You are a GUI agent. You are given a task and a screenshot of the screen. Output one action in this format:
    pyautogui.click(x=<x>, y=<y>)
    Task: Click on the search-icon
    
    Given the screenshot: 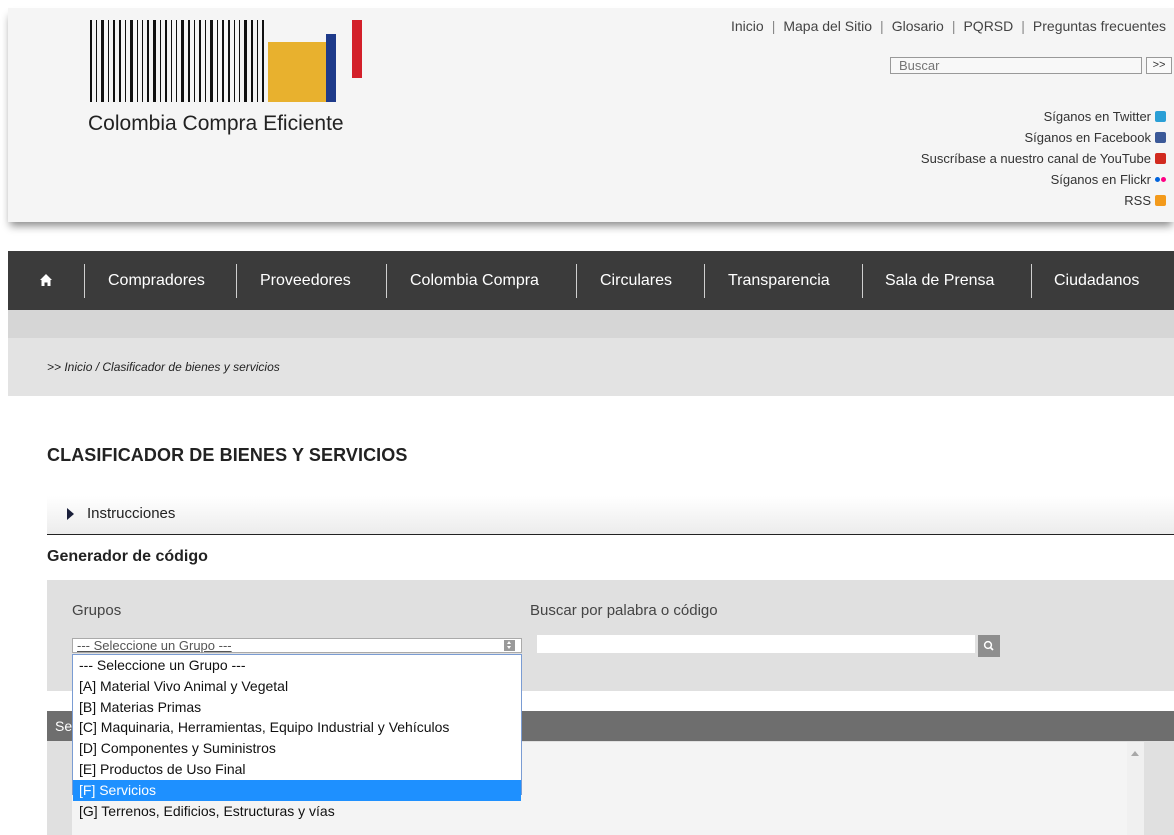 What is the action you would take?
    pyautogui.click(x=988, y=645)
    